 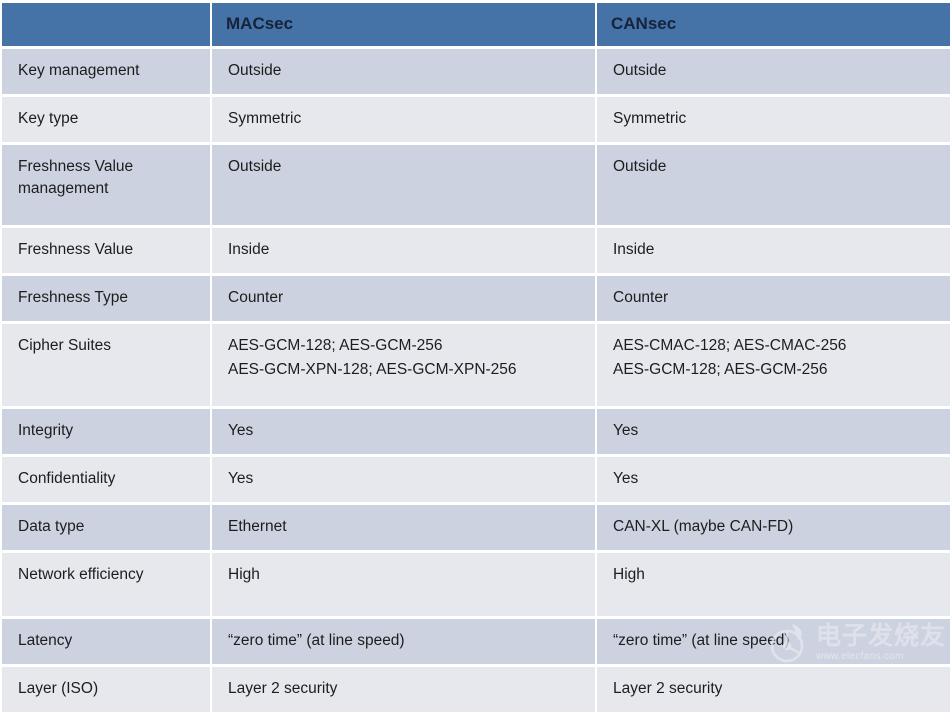 What do you see at coordinates (106, 365) in the screenshot?
I see `row-label-cell: Cipher Suites` at bounding box center [106, 365].